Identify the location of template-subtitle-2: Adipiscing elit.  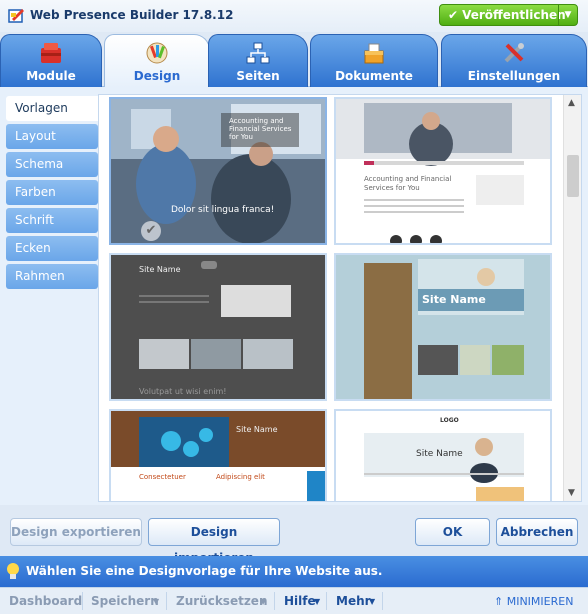
(240, 477).